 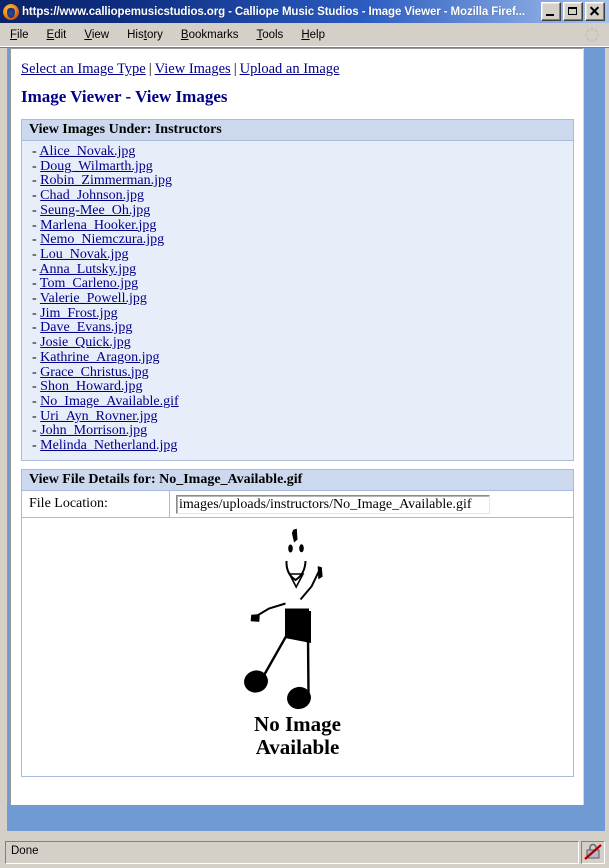 I want to click on list-item: - Dave_Evans.jpg, so click(x=302, y=328).